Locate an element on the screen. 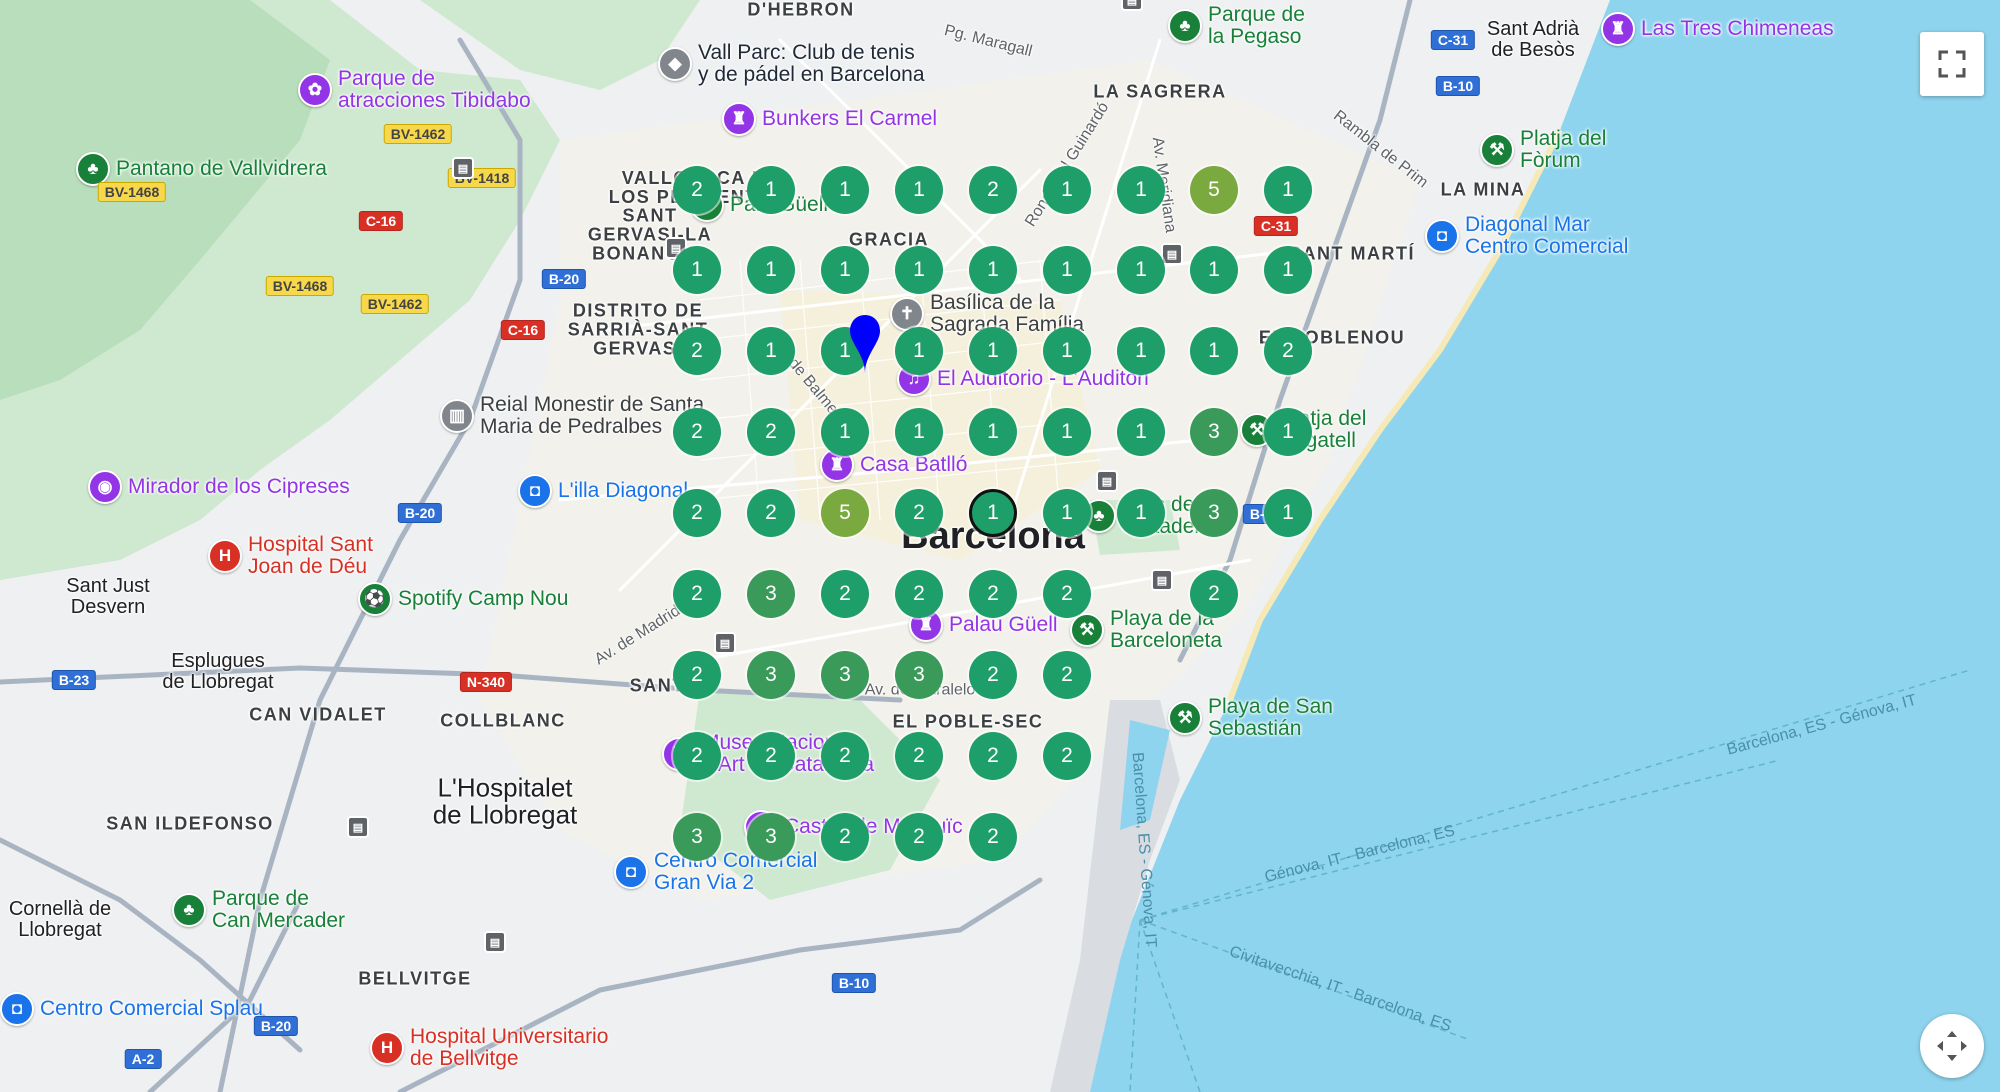  fullscreen-icon is located at coordinates (1952, 64).